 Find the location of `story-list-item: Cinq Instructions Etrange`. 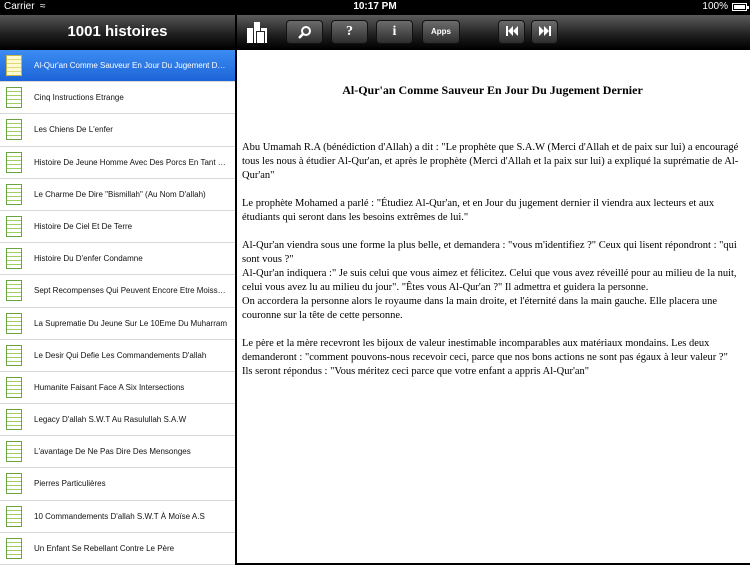

story-list-item: Cinq Instructions Etrange is located at coordinates (117, 98).